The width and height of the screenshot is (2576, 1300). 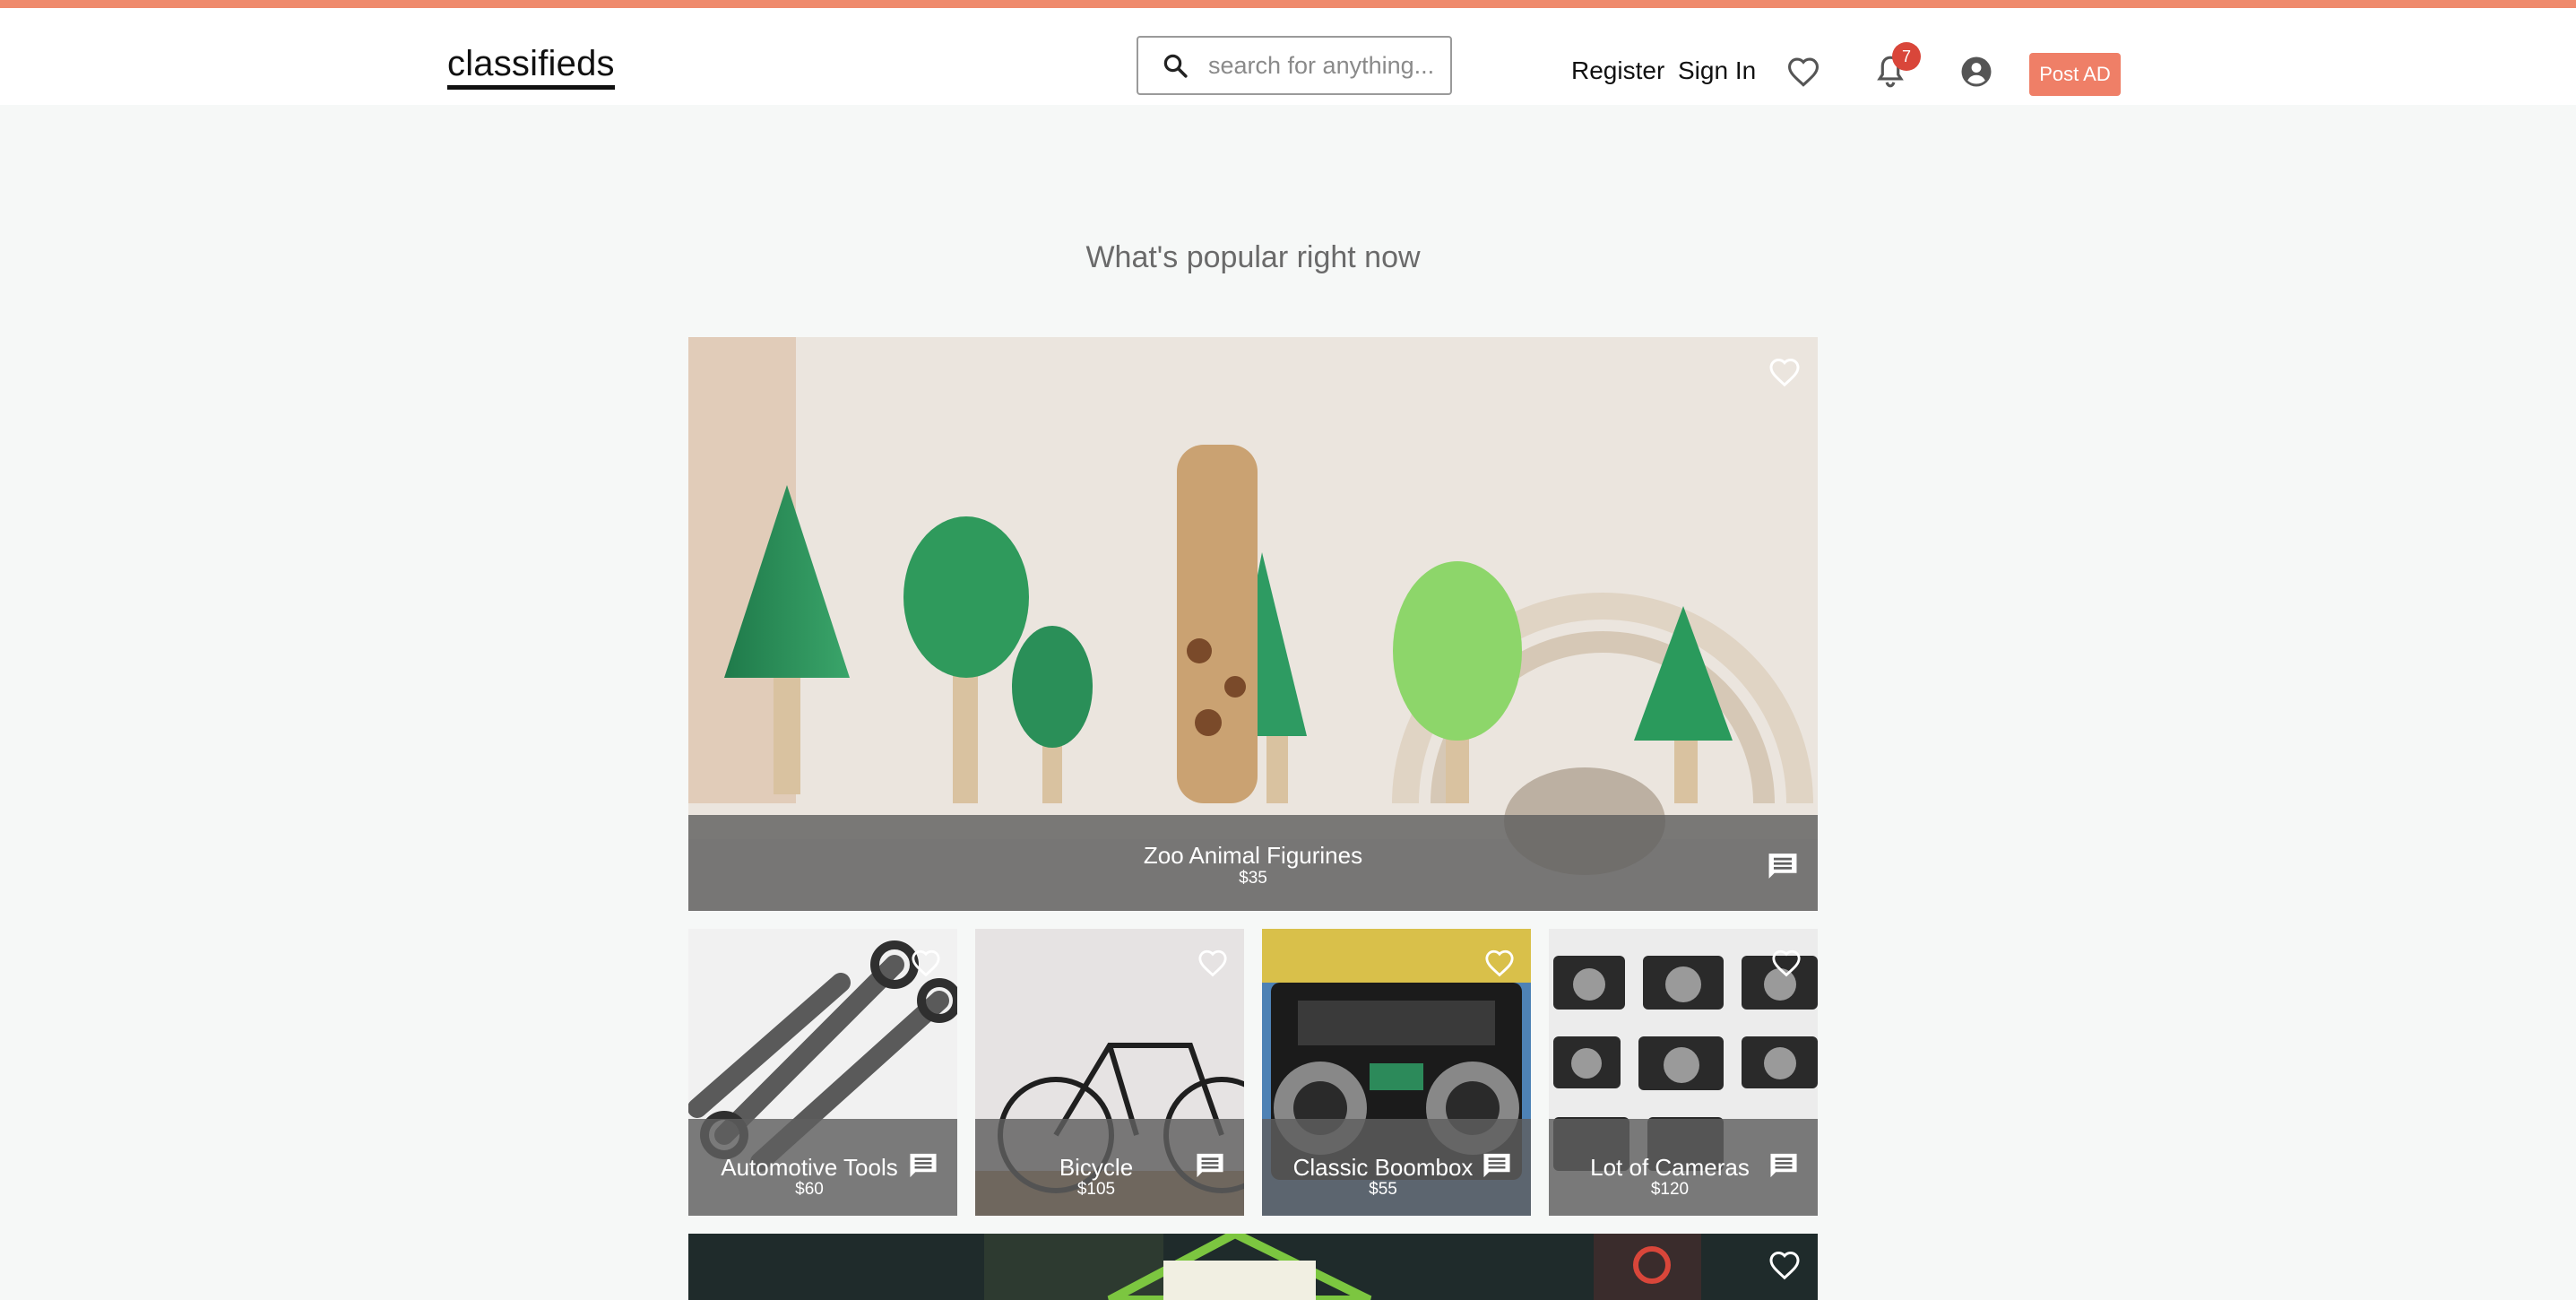 I want to click on search-input, so click(x=1324, y=65).